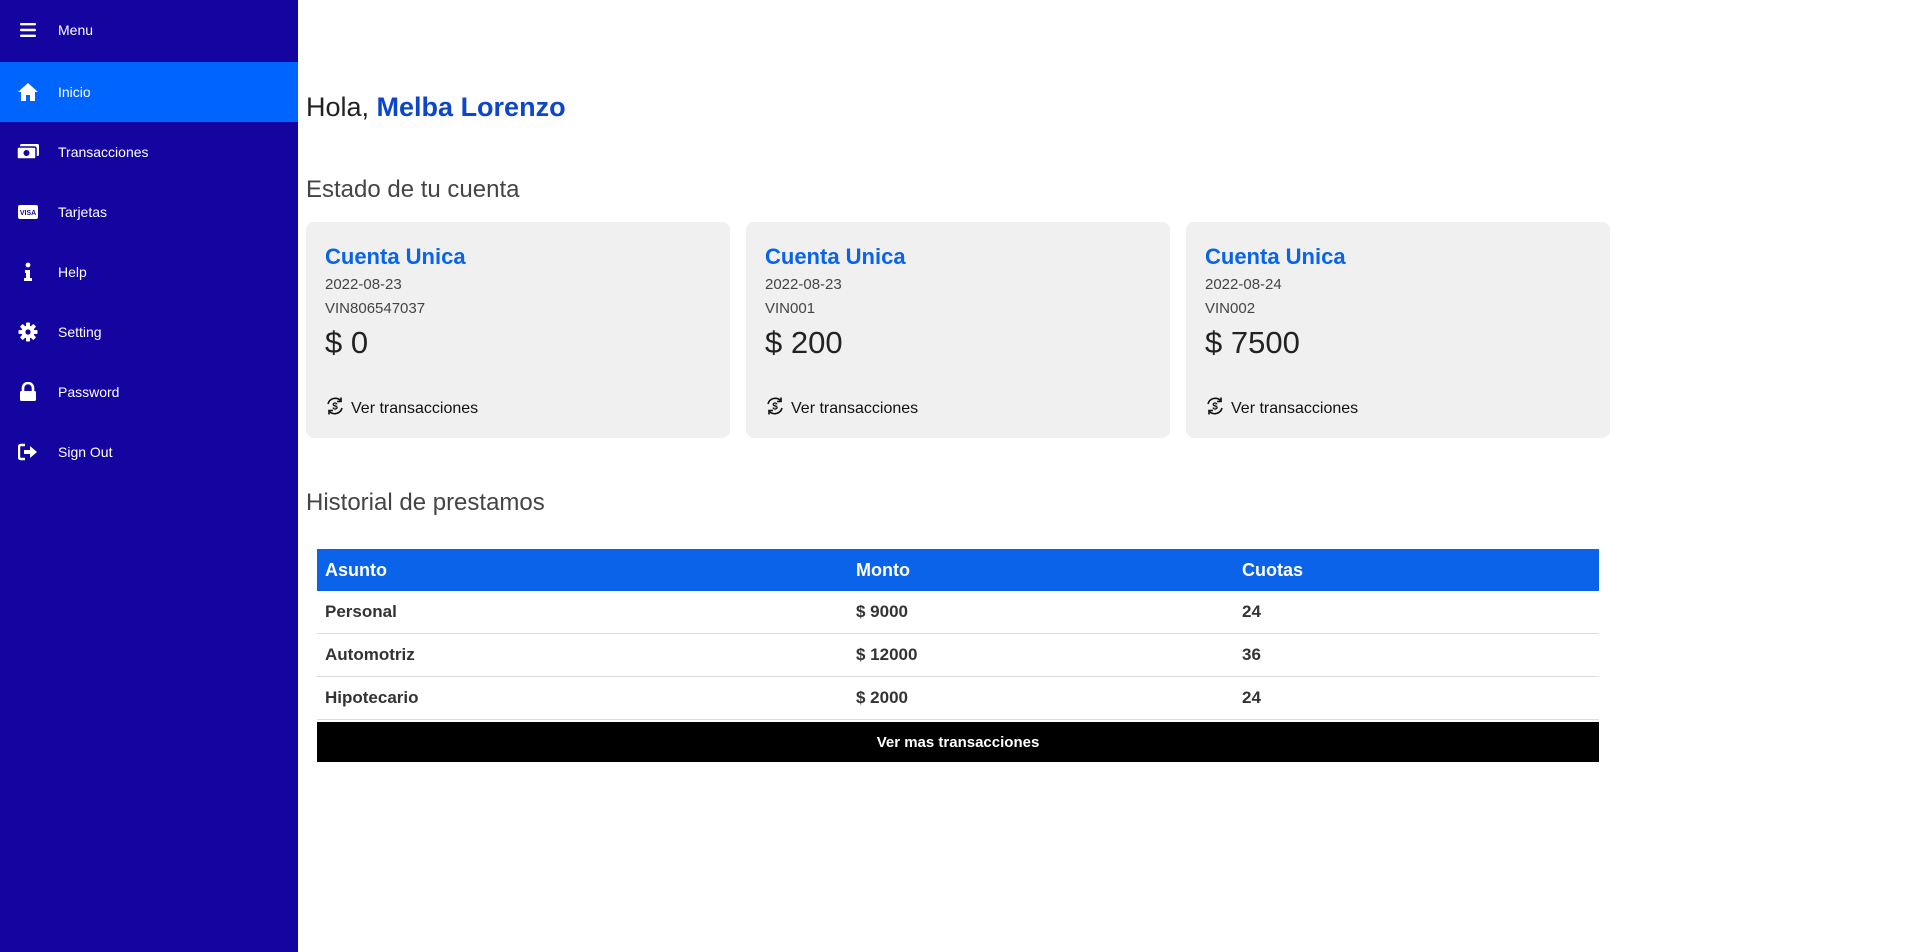 This screenshot has height=952, width=1917. I want to click on accounts-section-title: Estado de tu cuenta, so click(413, 189).